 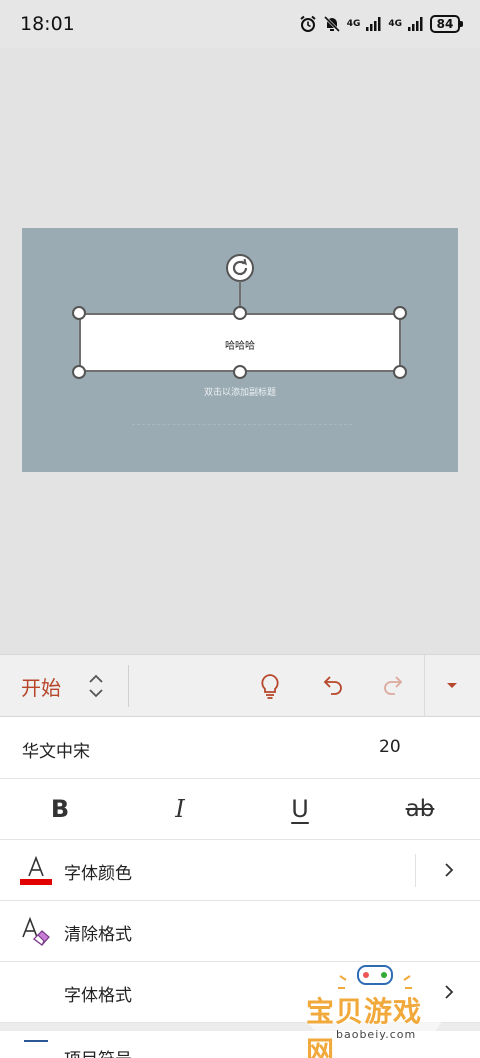 I want to click on font-format-label: 字体格式, so click(x=98, y=996).